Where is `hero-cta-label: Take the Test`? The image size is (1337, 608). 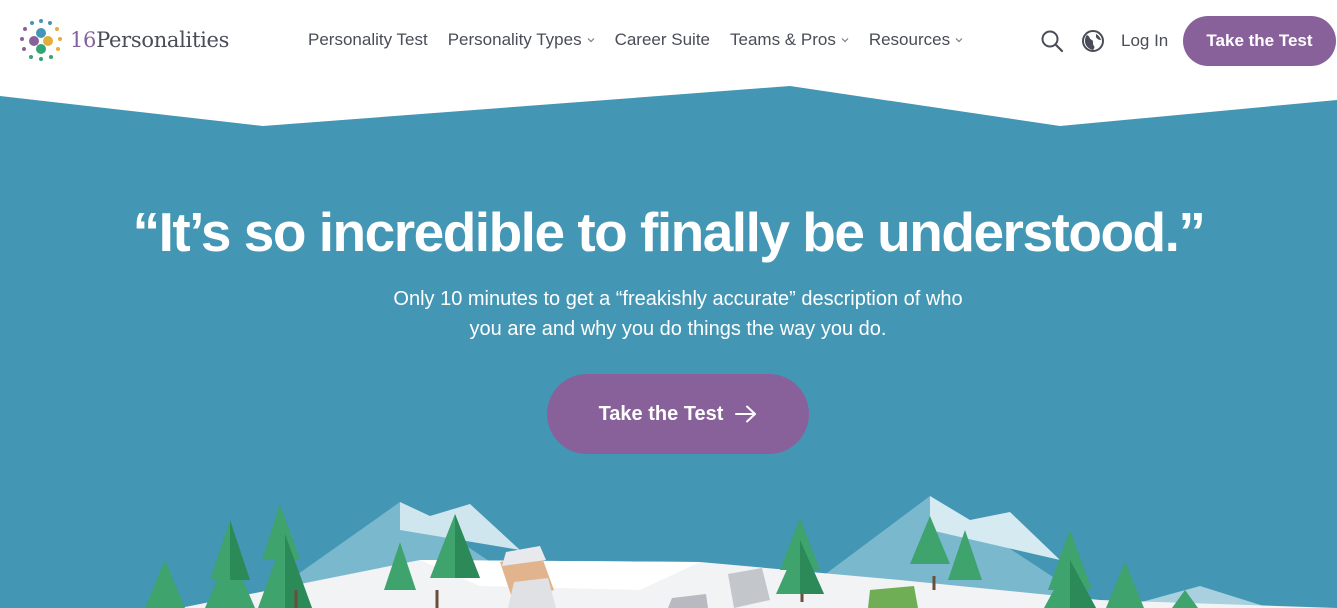
hero-cta-label: Take the Test is located at coordinates (661, 413).